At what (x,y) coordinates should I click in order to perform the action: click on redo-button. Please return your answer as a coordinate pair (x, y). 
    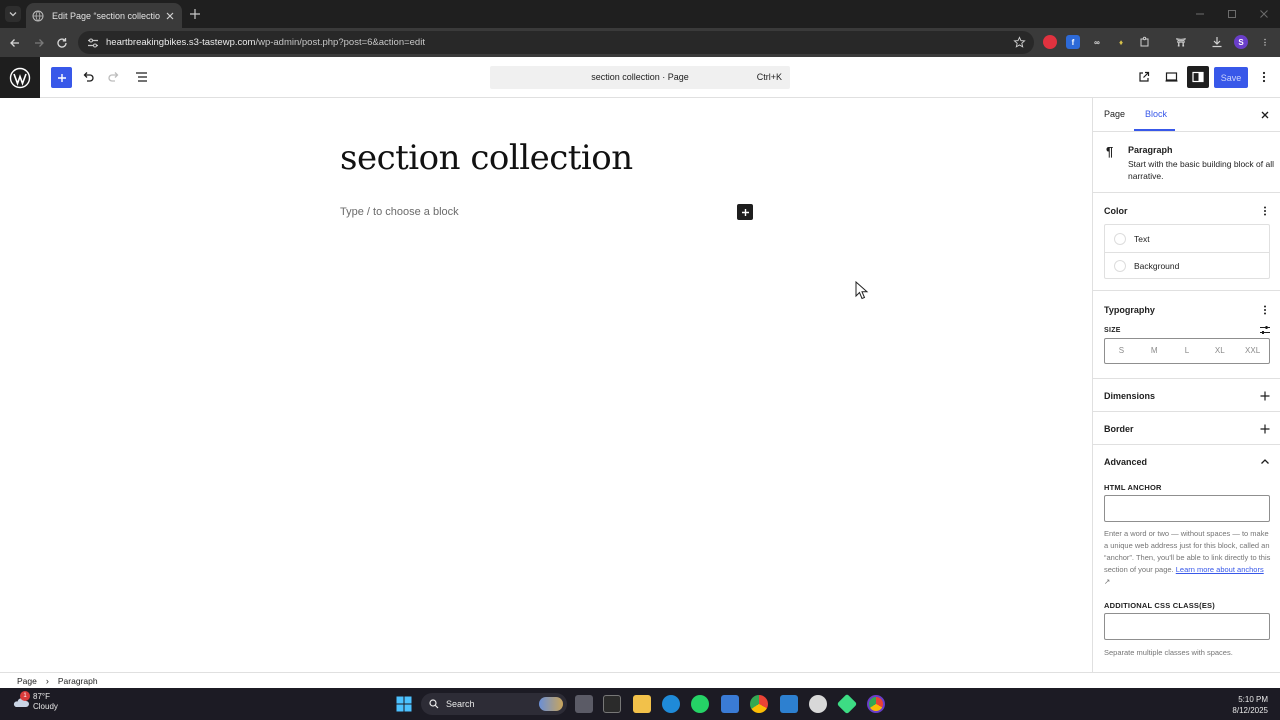
    Looking at the image, I should click on (114, 77).